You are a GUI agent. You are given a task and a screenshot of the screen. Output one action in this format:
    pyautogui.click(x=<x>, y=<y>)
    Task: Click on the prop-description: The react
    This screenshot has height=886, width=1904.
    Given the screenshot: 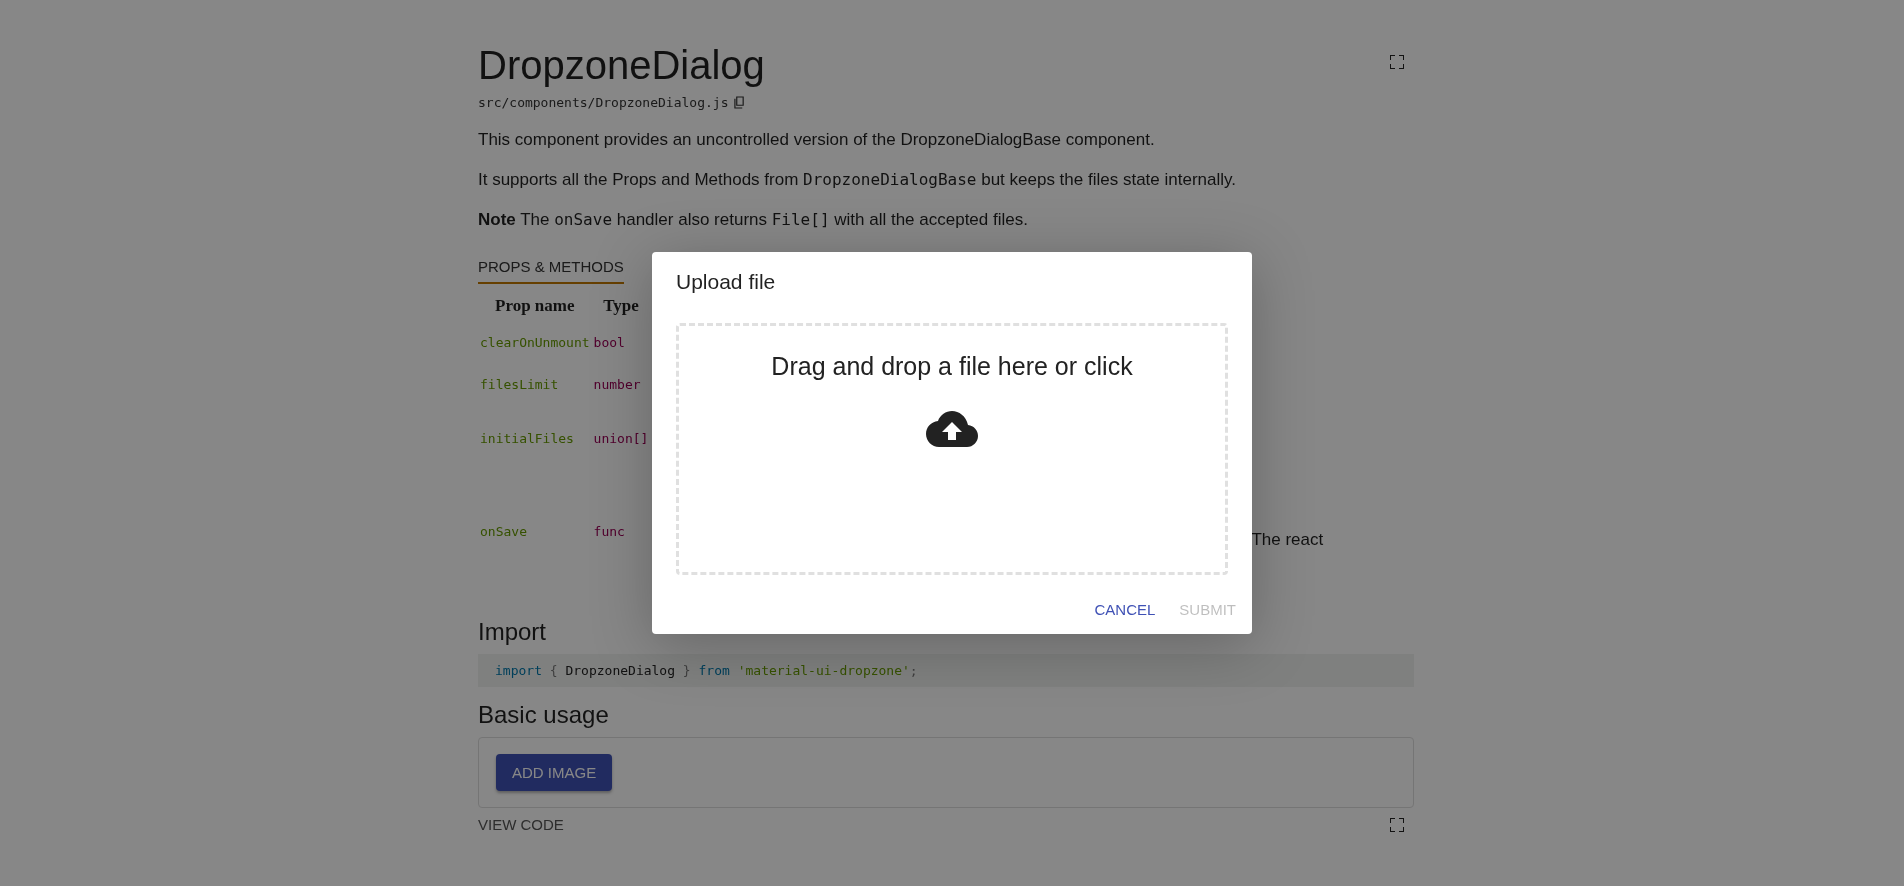 What is the action you would take?
    pyautogui.click(x=1287, y=539)
    